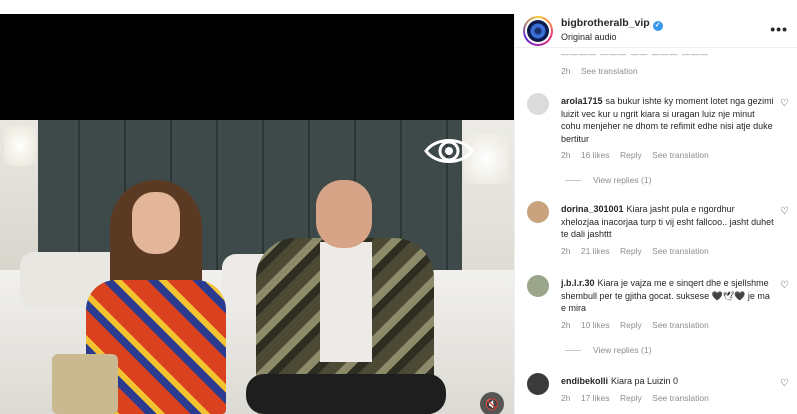 This screenshot has width=797, height=414. Describe the element at coordinates (578, 283) in the screenshot. I see `comment-username: j.b.l.r.30` at that location.